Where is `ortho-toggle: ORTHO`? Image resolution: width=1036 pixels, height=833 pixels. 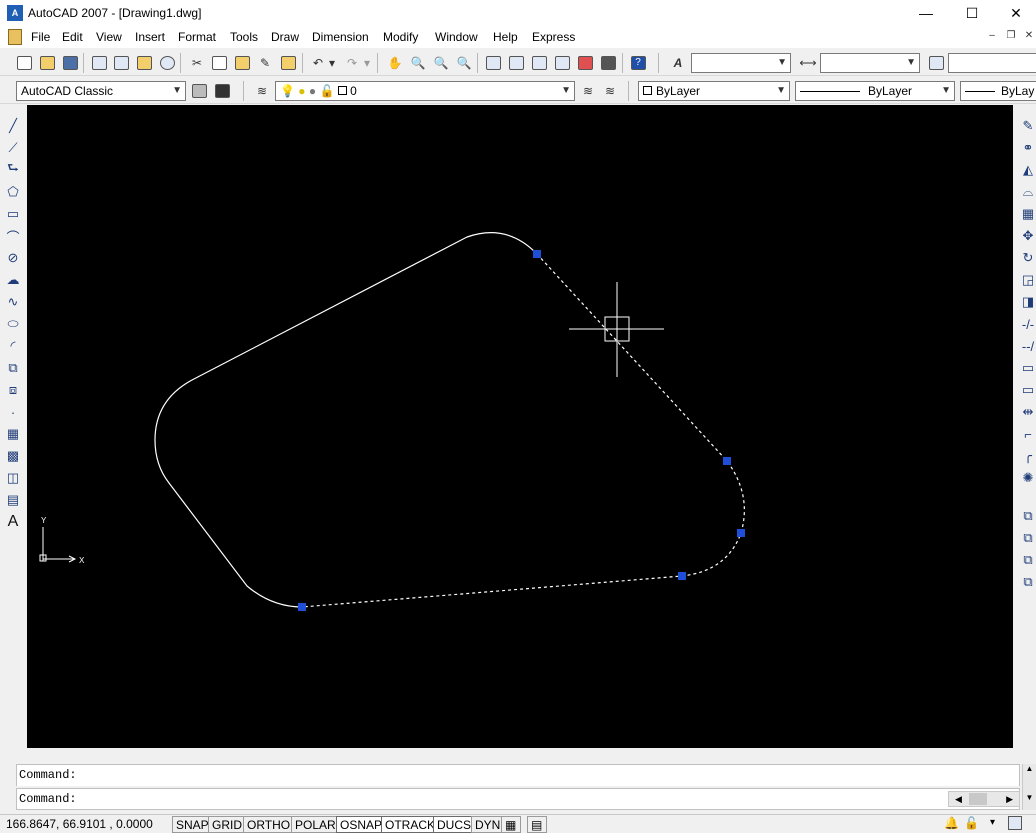 ortho-toggle: ORTHO is located at coordinates (269, 824).